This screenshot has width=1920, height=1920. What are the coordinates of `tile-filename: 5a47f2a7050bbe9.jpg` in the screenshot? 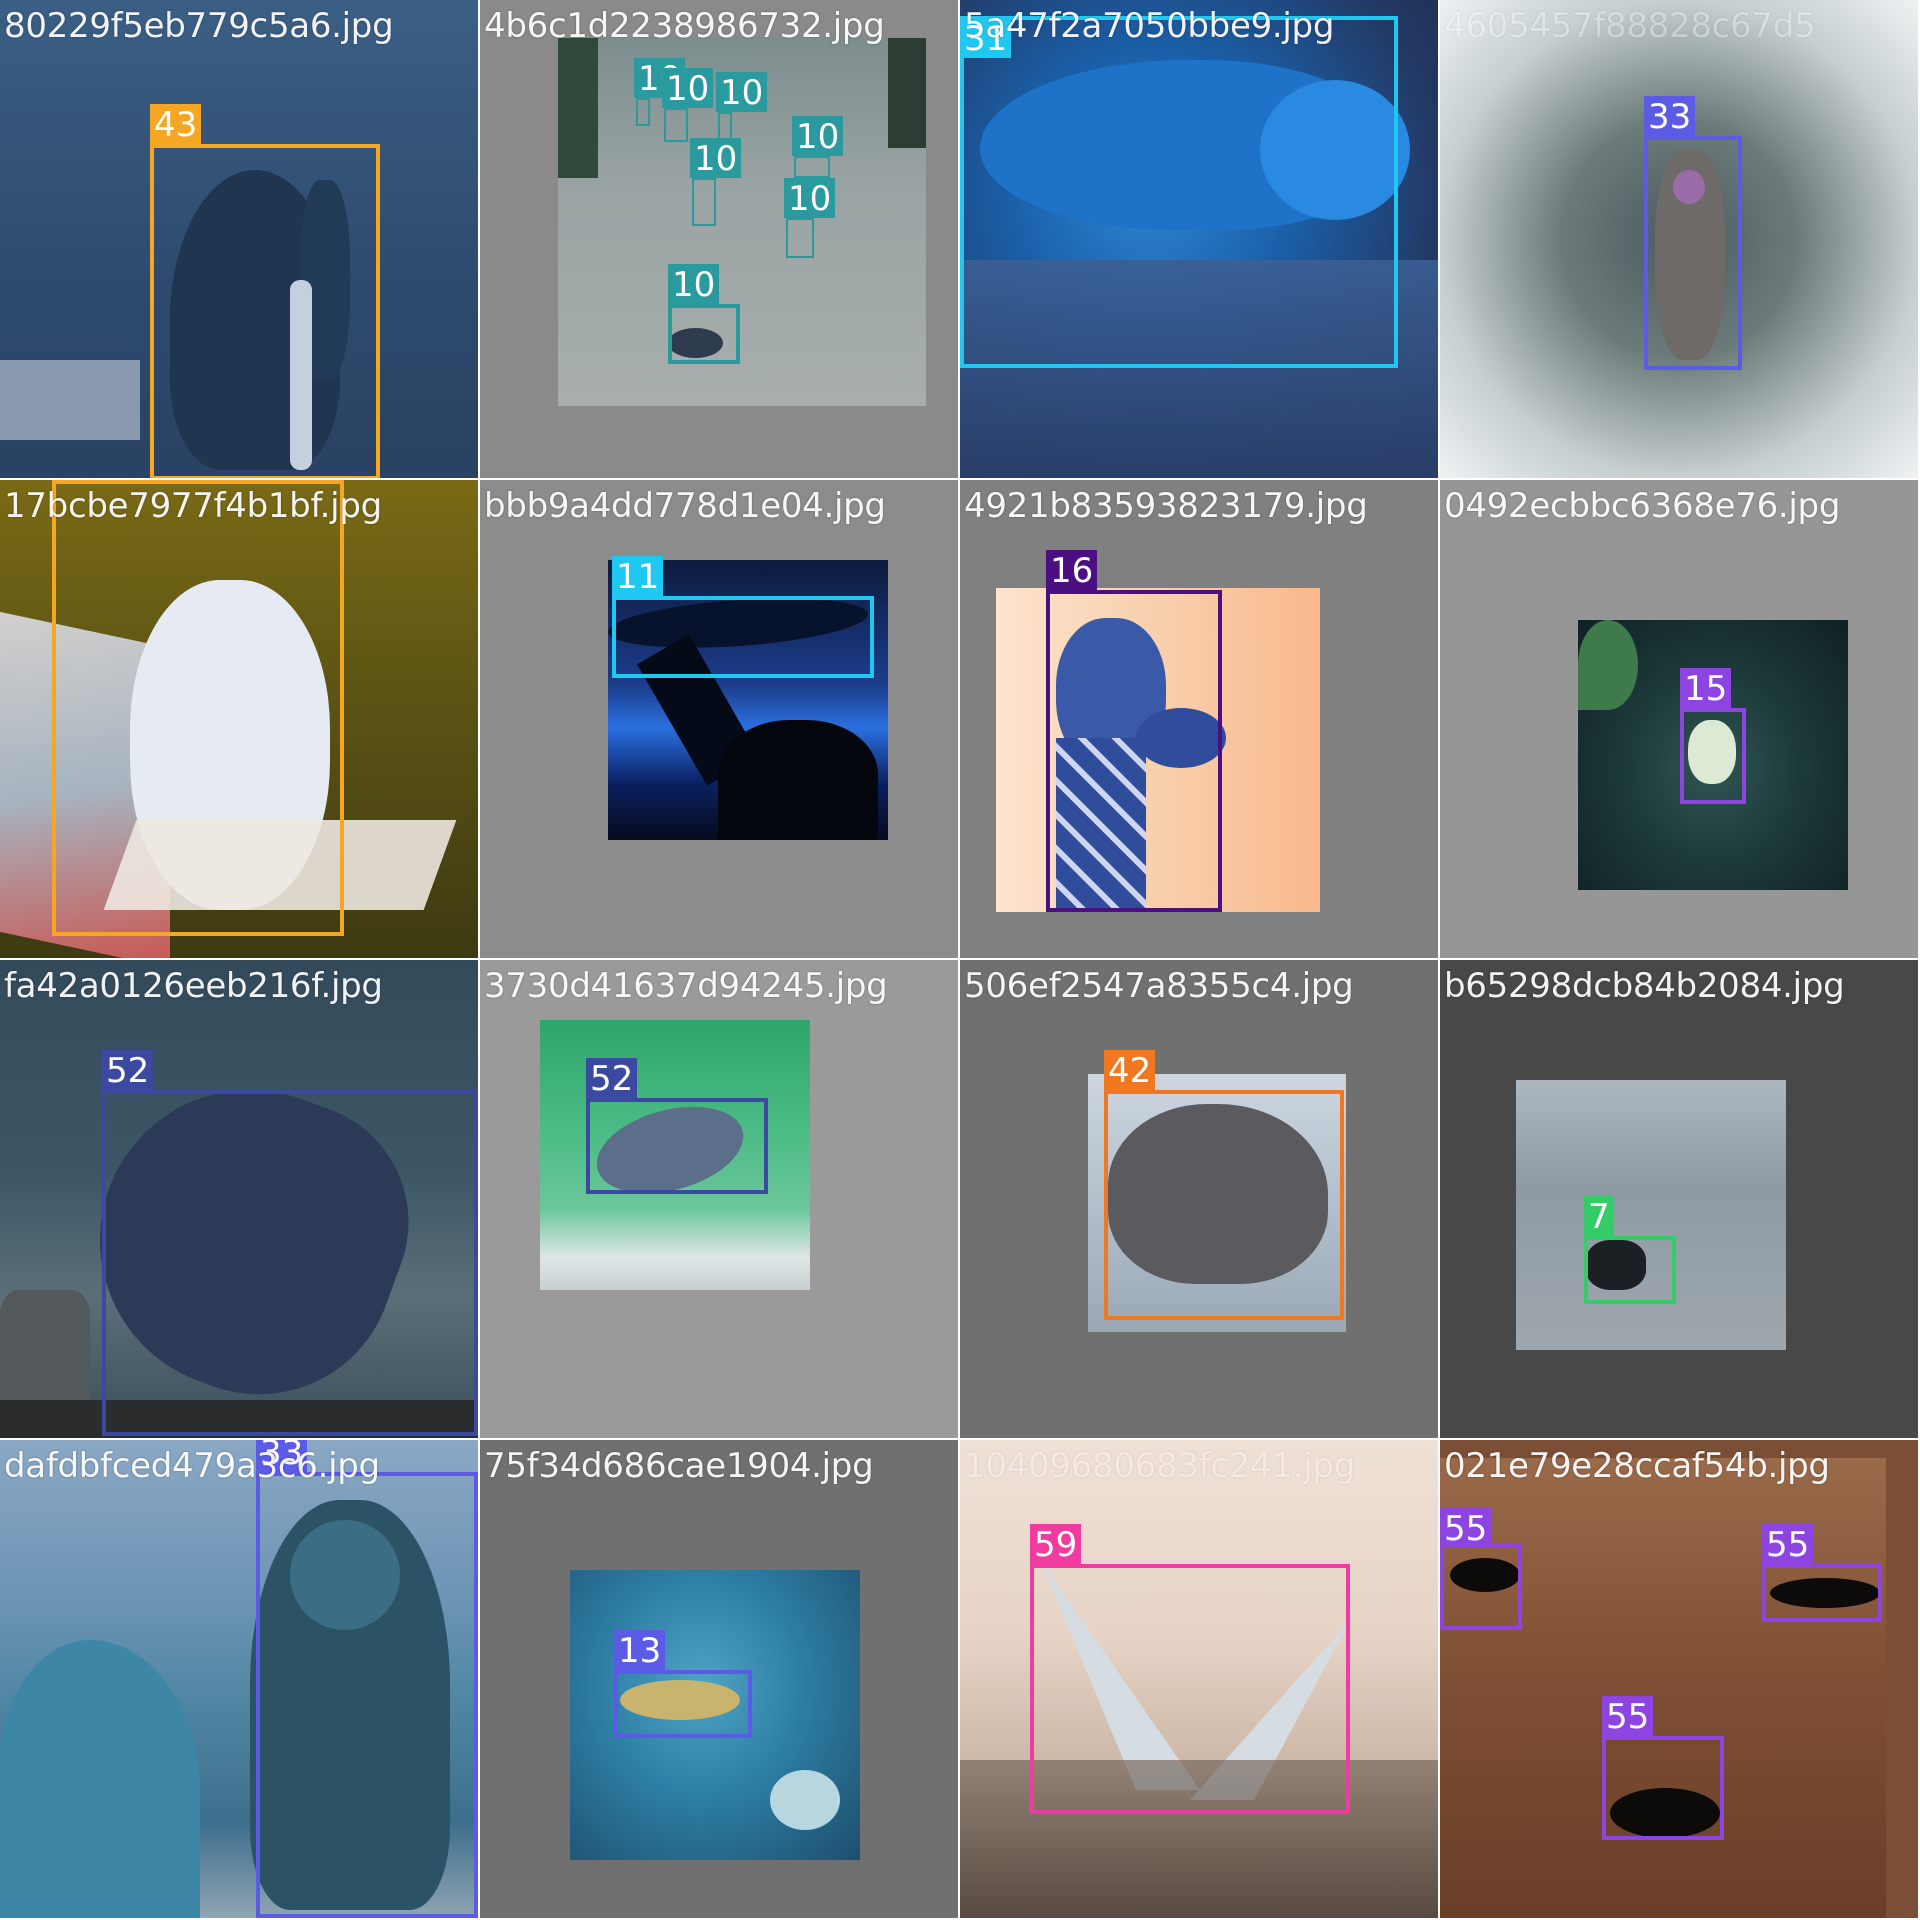 It's located at (1149, 26).